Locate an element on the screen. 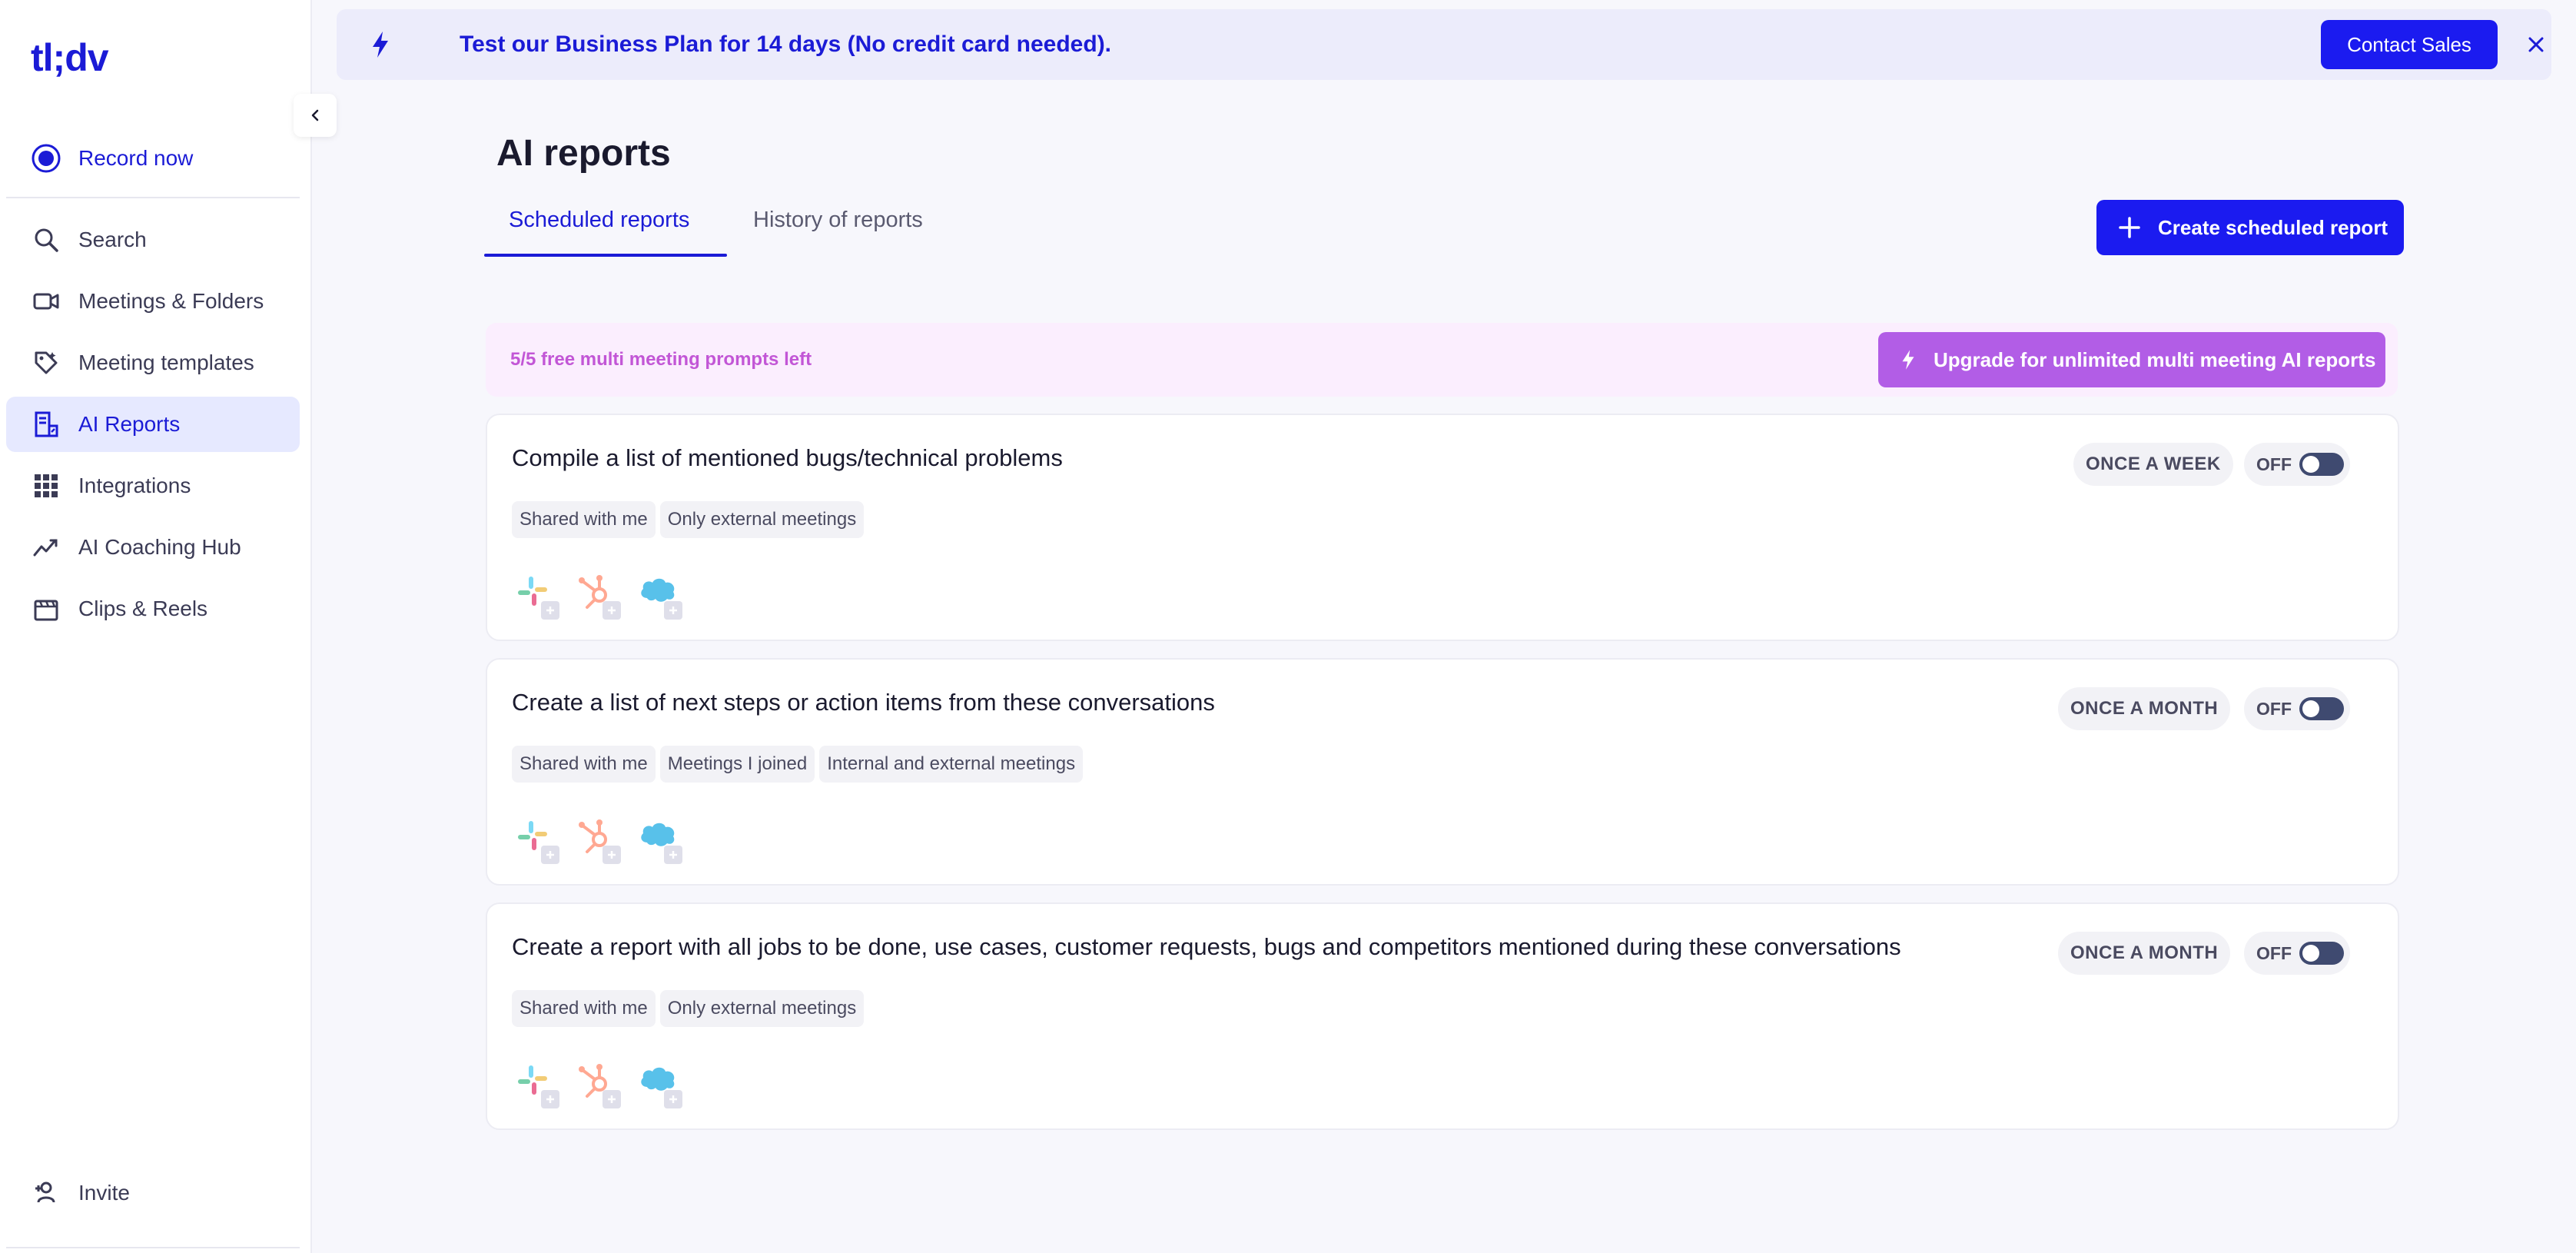 The height and width of the screenshot is (1253, 2576). sidebar-bottom-divider is located at coordinates (153, 1247).